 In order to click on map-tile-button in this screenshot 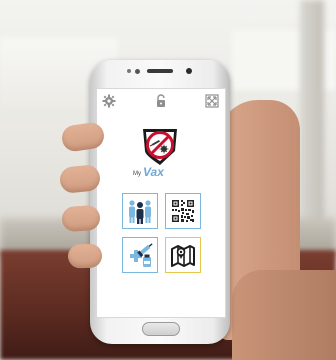, I will do `click(183, 255)`.